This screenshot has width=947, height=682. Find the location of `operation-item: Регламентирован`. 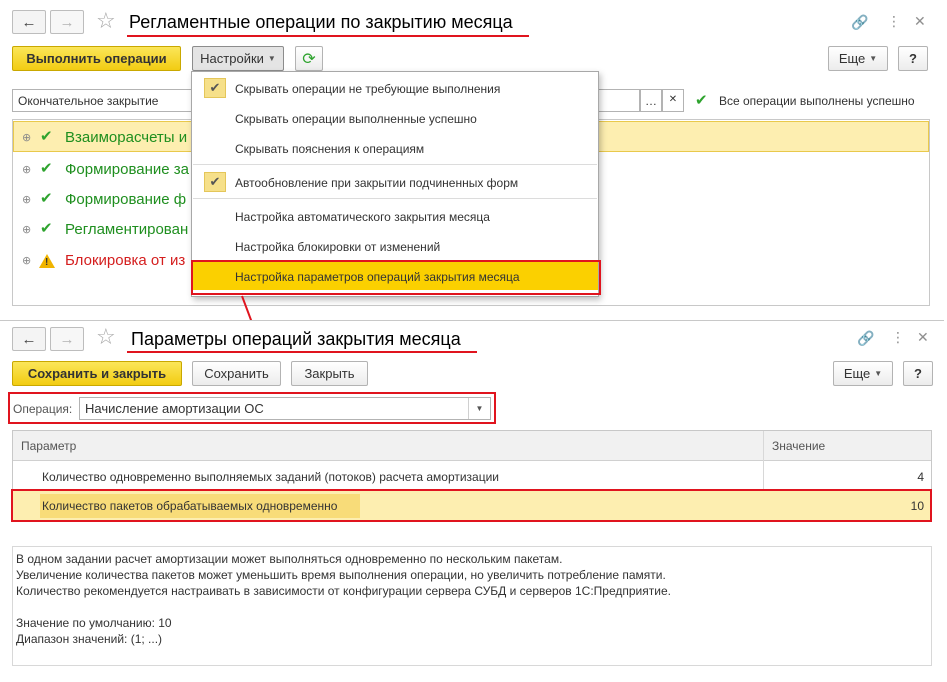

operation-item: Регламентирован is located at coordinates (126, 230).